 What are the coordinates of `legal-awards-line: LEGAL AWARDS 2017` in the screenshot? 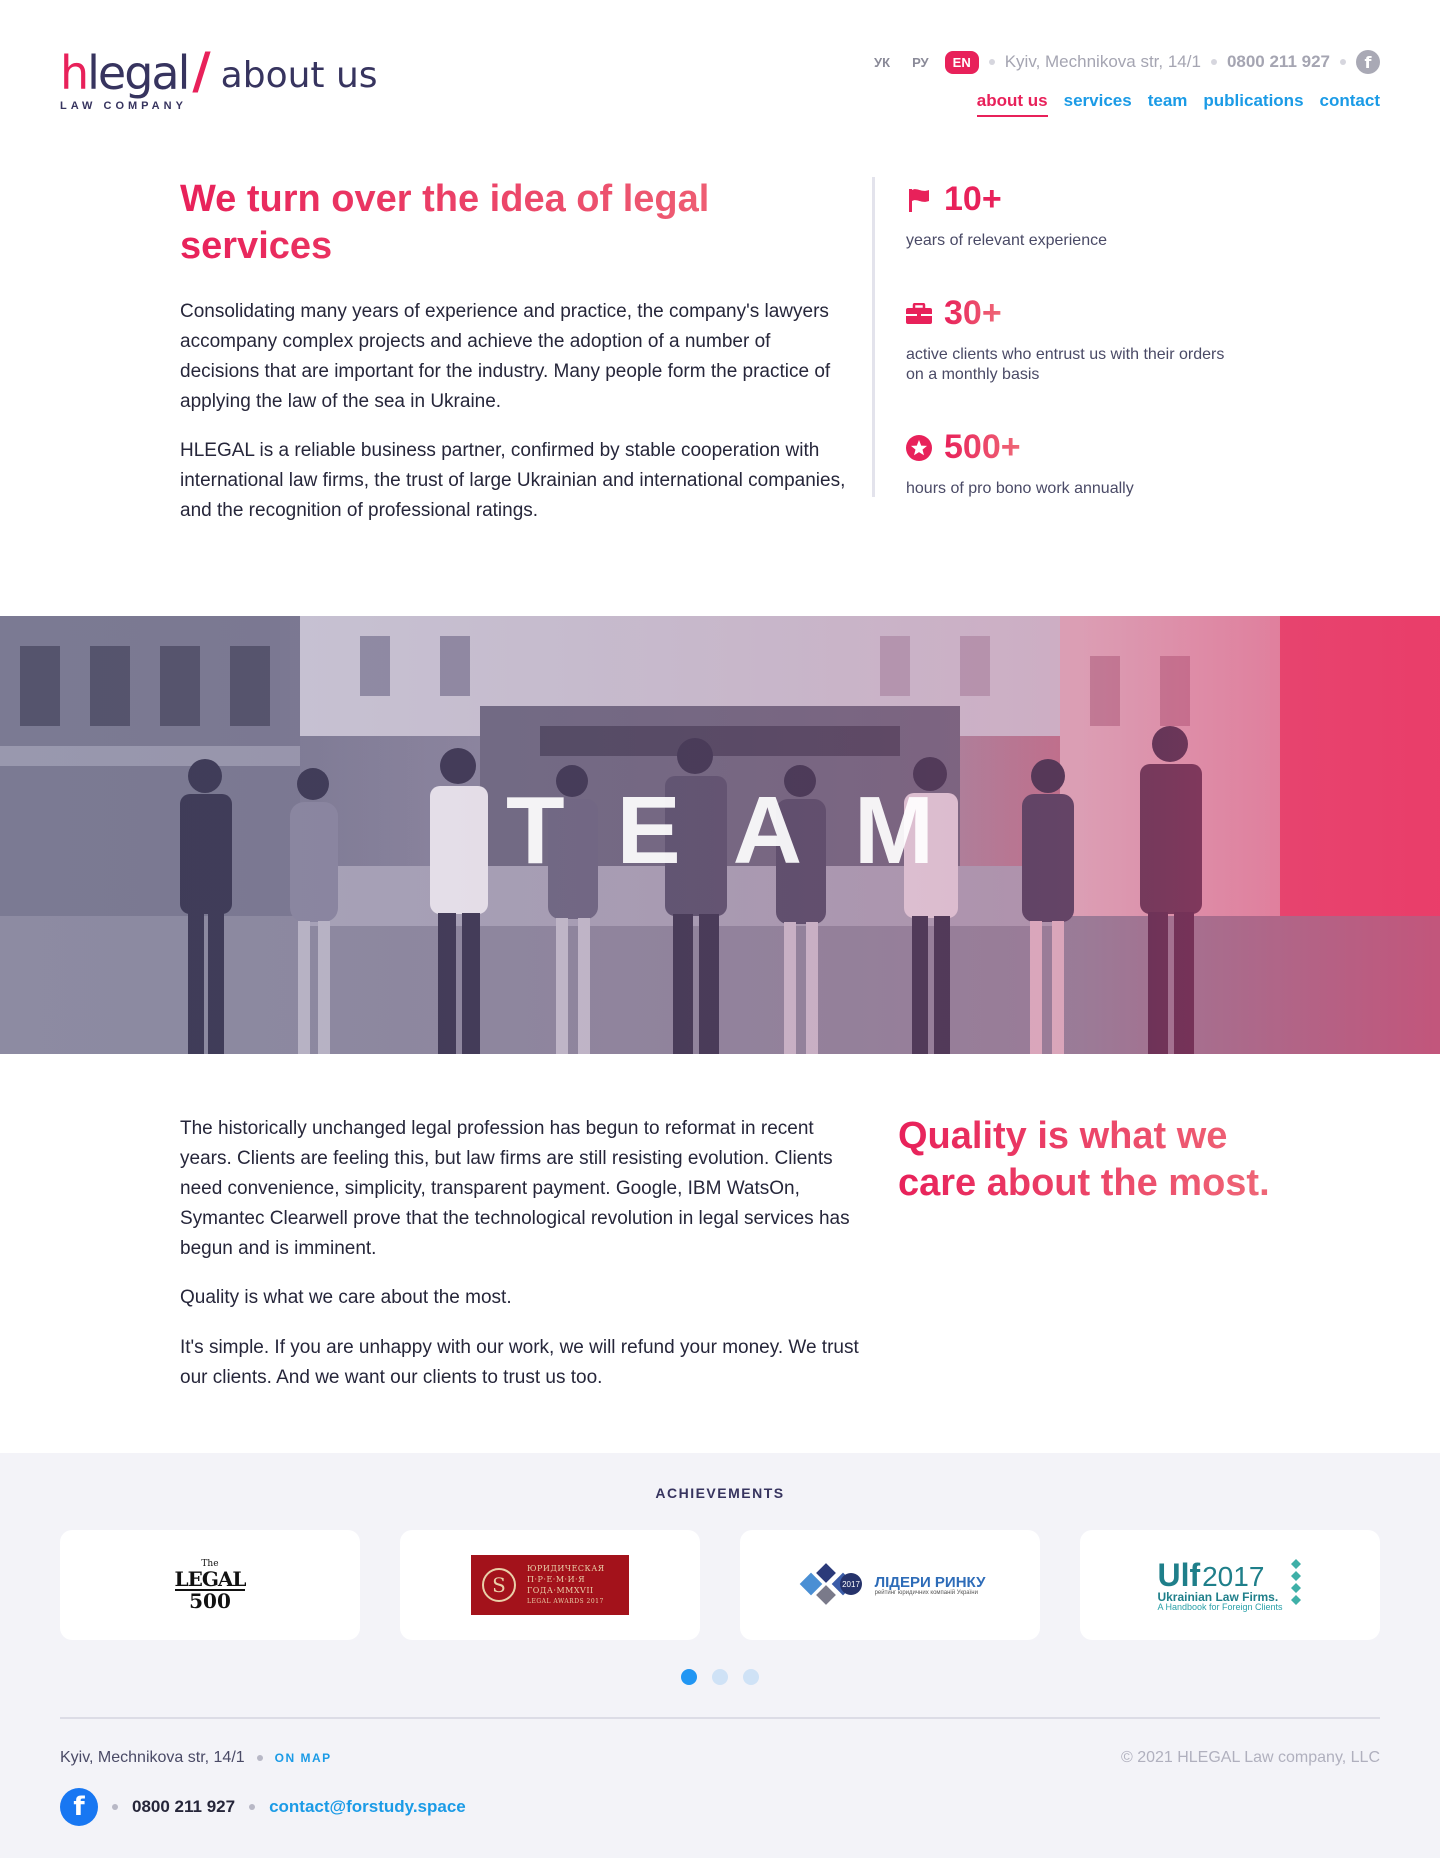 It's located at (565, 1601).